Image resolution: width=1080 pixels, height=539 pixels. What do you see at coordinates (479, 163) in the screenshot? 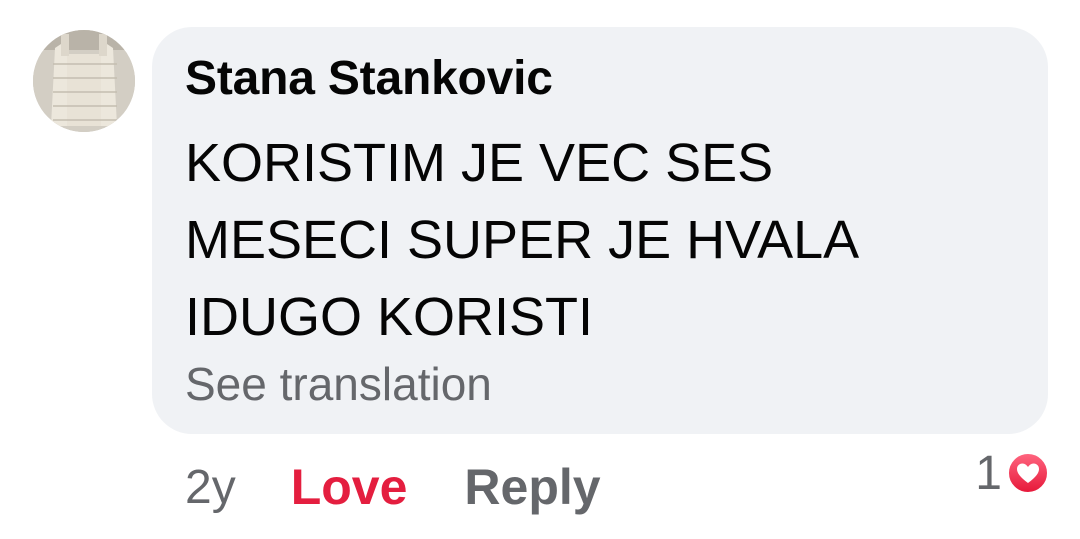
I see `comment-text-line: KORISTIM JE VEC SES` at bounding box center [479, 163].